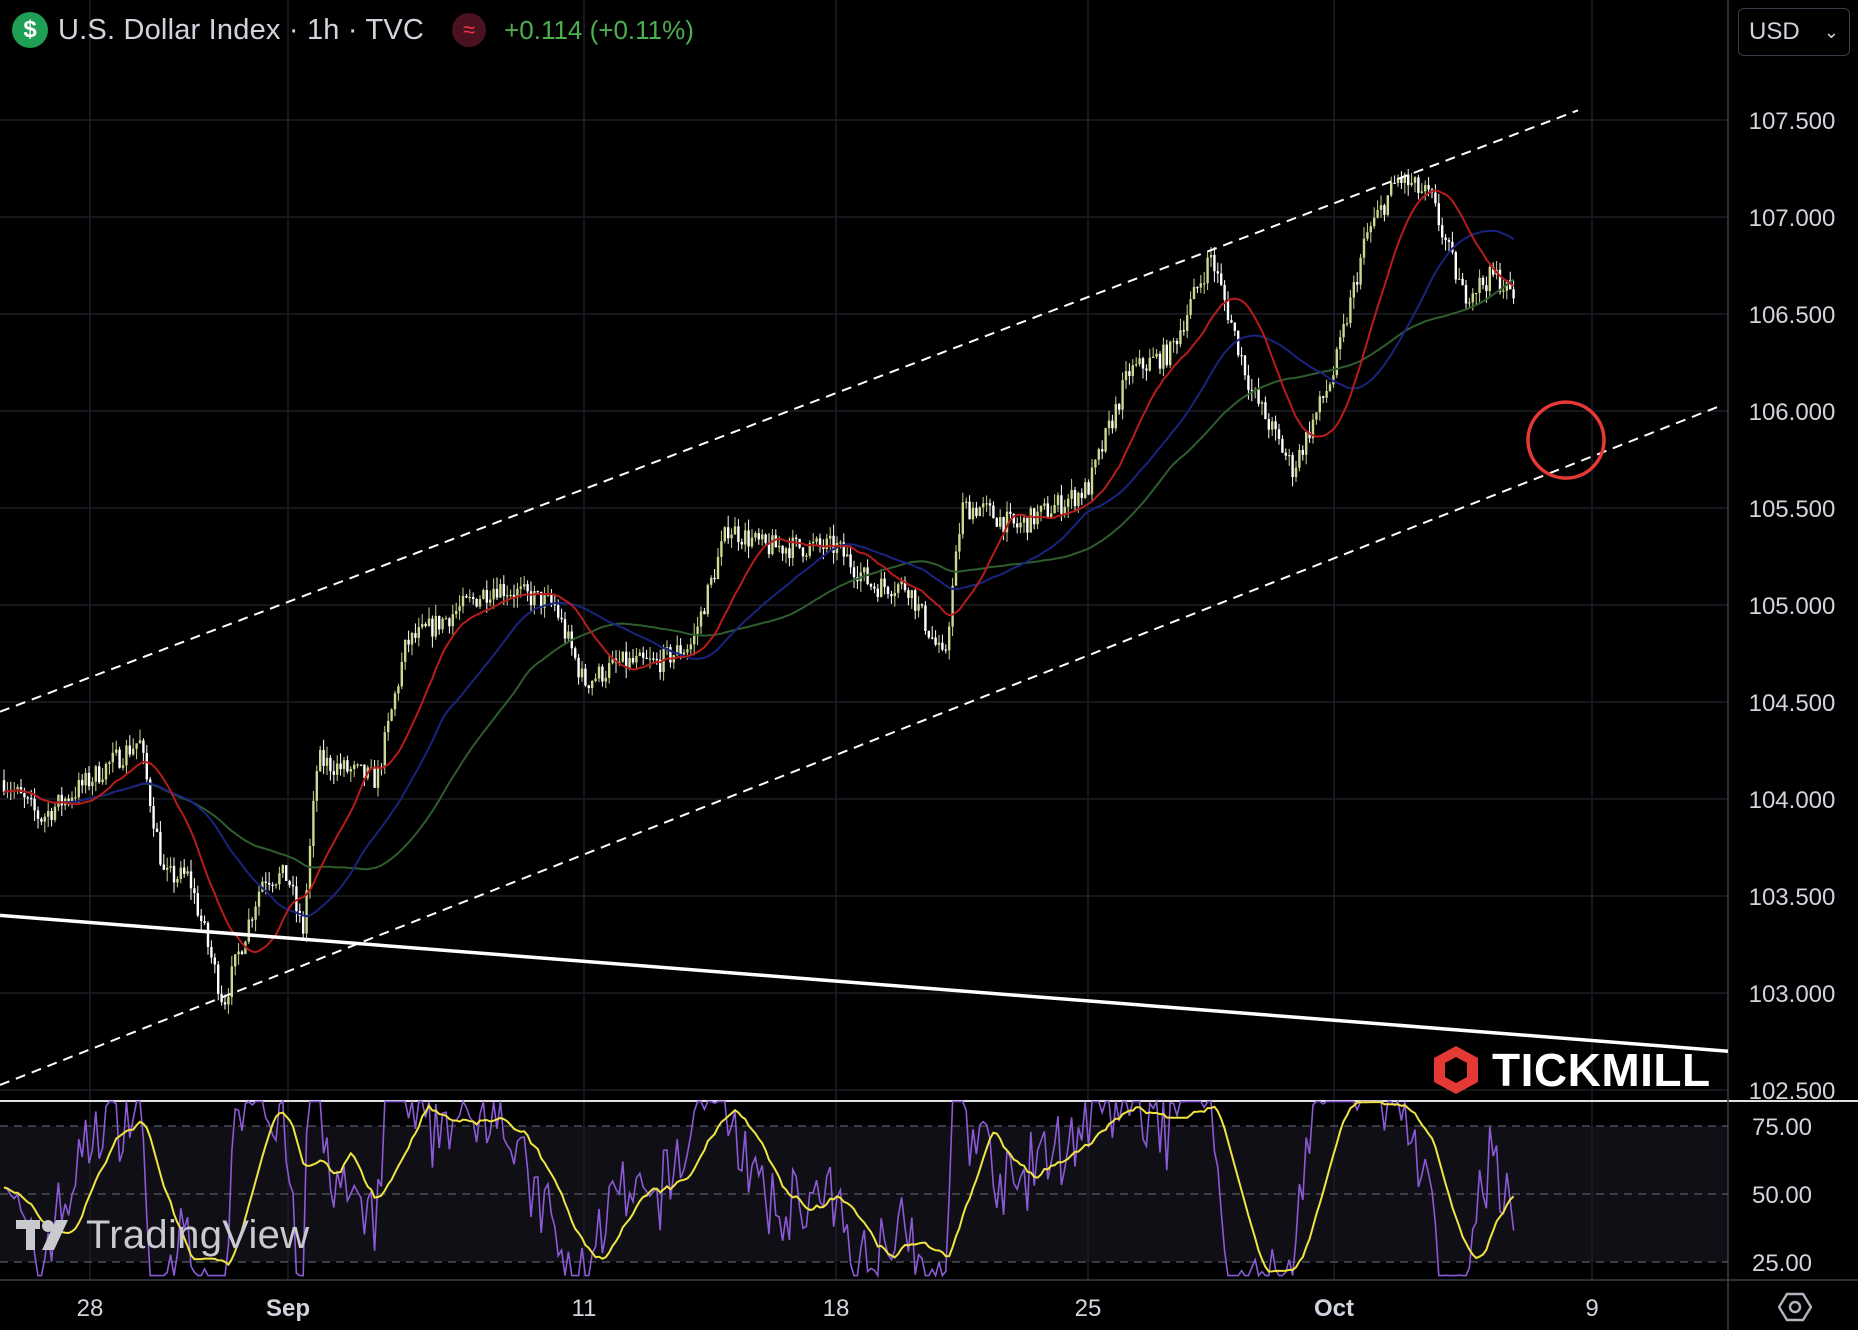  I want to click on price-change: +0.114 (+0.11%), so click(599, 29).